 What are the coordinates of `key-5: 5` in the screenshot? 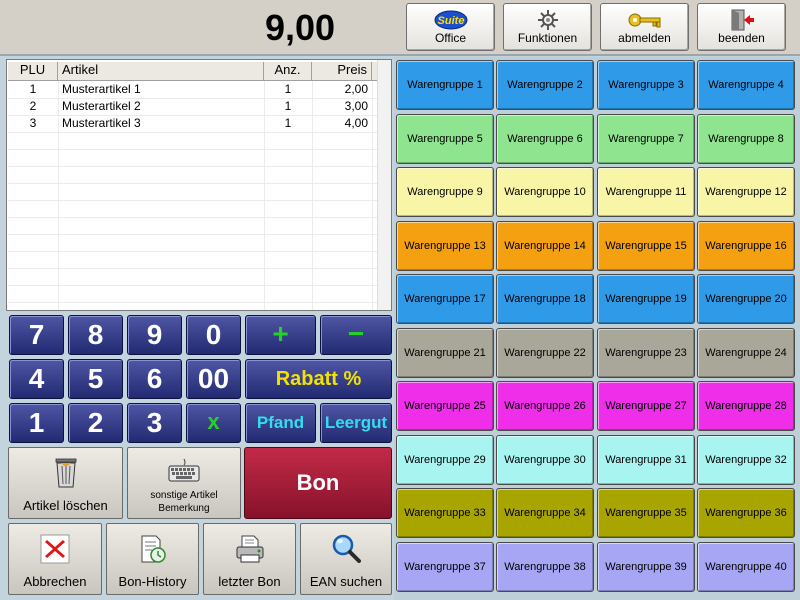 It's located at (95, 379).